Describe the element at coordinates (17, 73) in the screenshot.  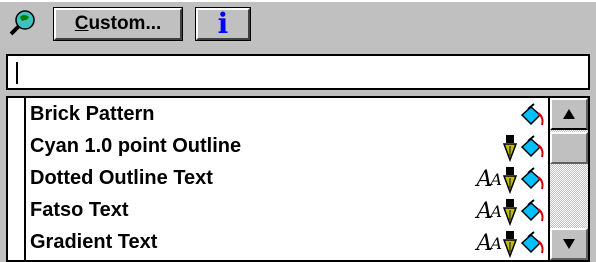
I see `text-caret` at that location.